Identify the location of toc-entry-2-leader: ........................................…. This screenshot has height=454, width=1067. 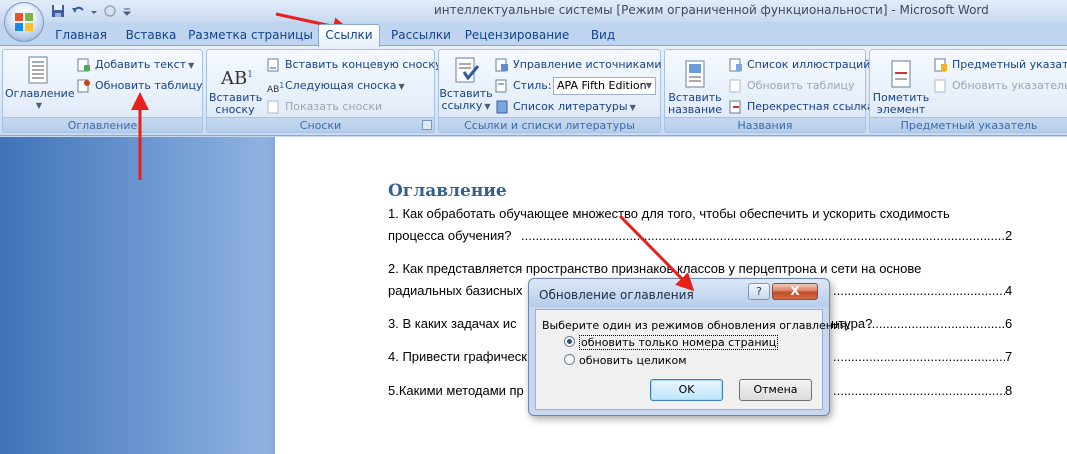
(919, 290).